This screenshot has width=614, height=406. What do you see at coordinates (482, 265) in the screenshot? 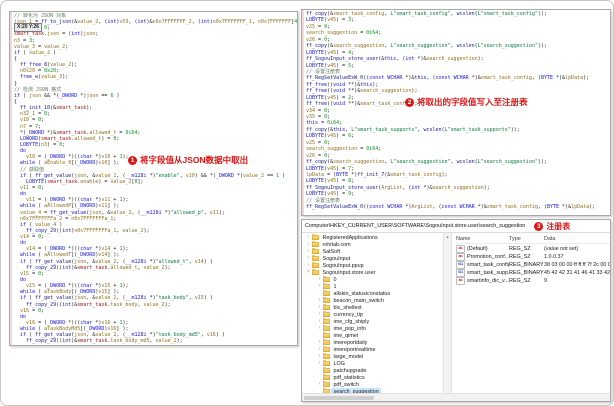
I see `value-name: 011 smart_task_config` at bounding box center [482, 265].